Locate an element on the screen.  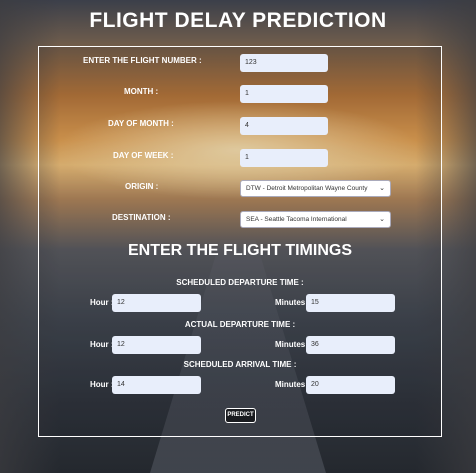
scheduled-arrival-hour-label: Hour : is located at coordinates (102, 384).